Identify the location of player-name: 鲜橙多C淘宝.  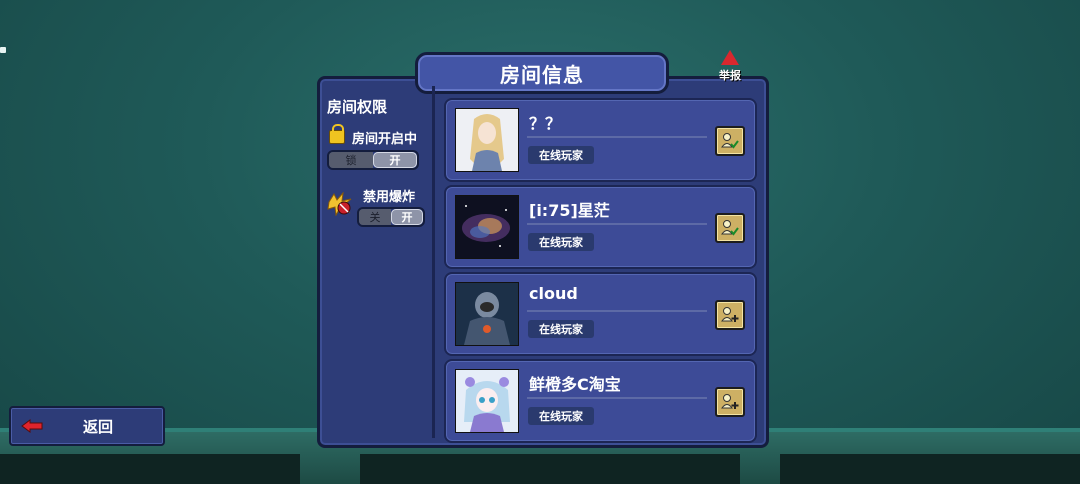
(575, 384).